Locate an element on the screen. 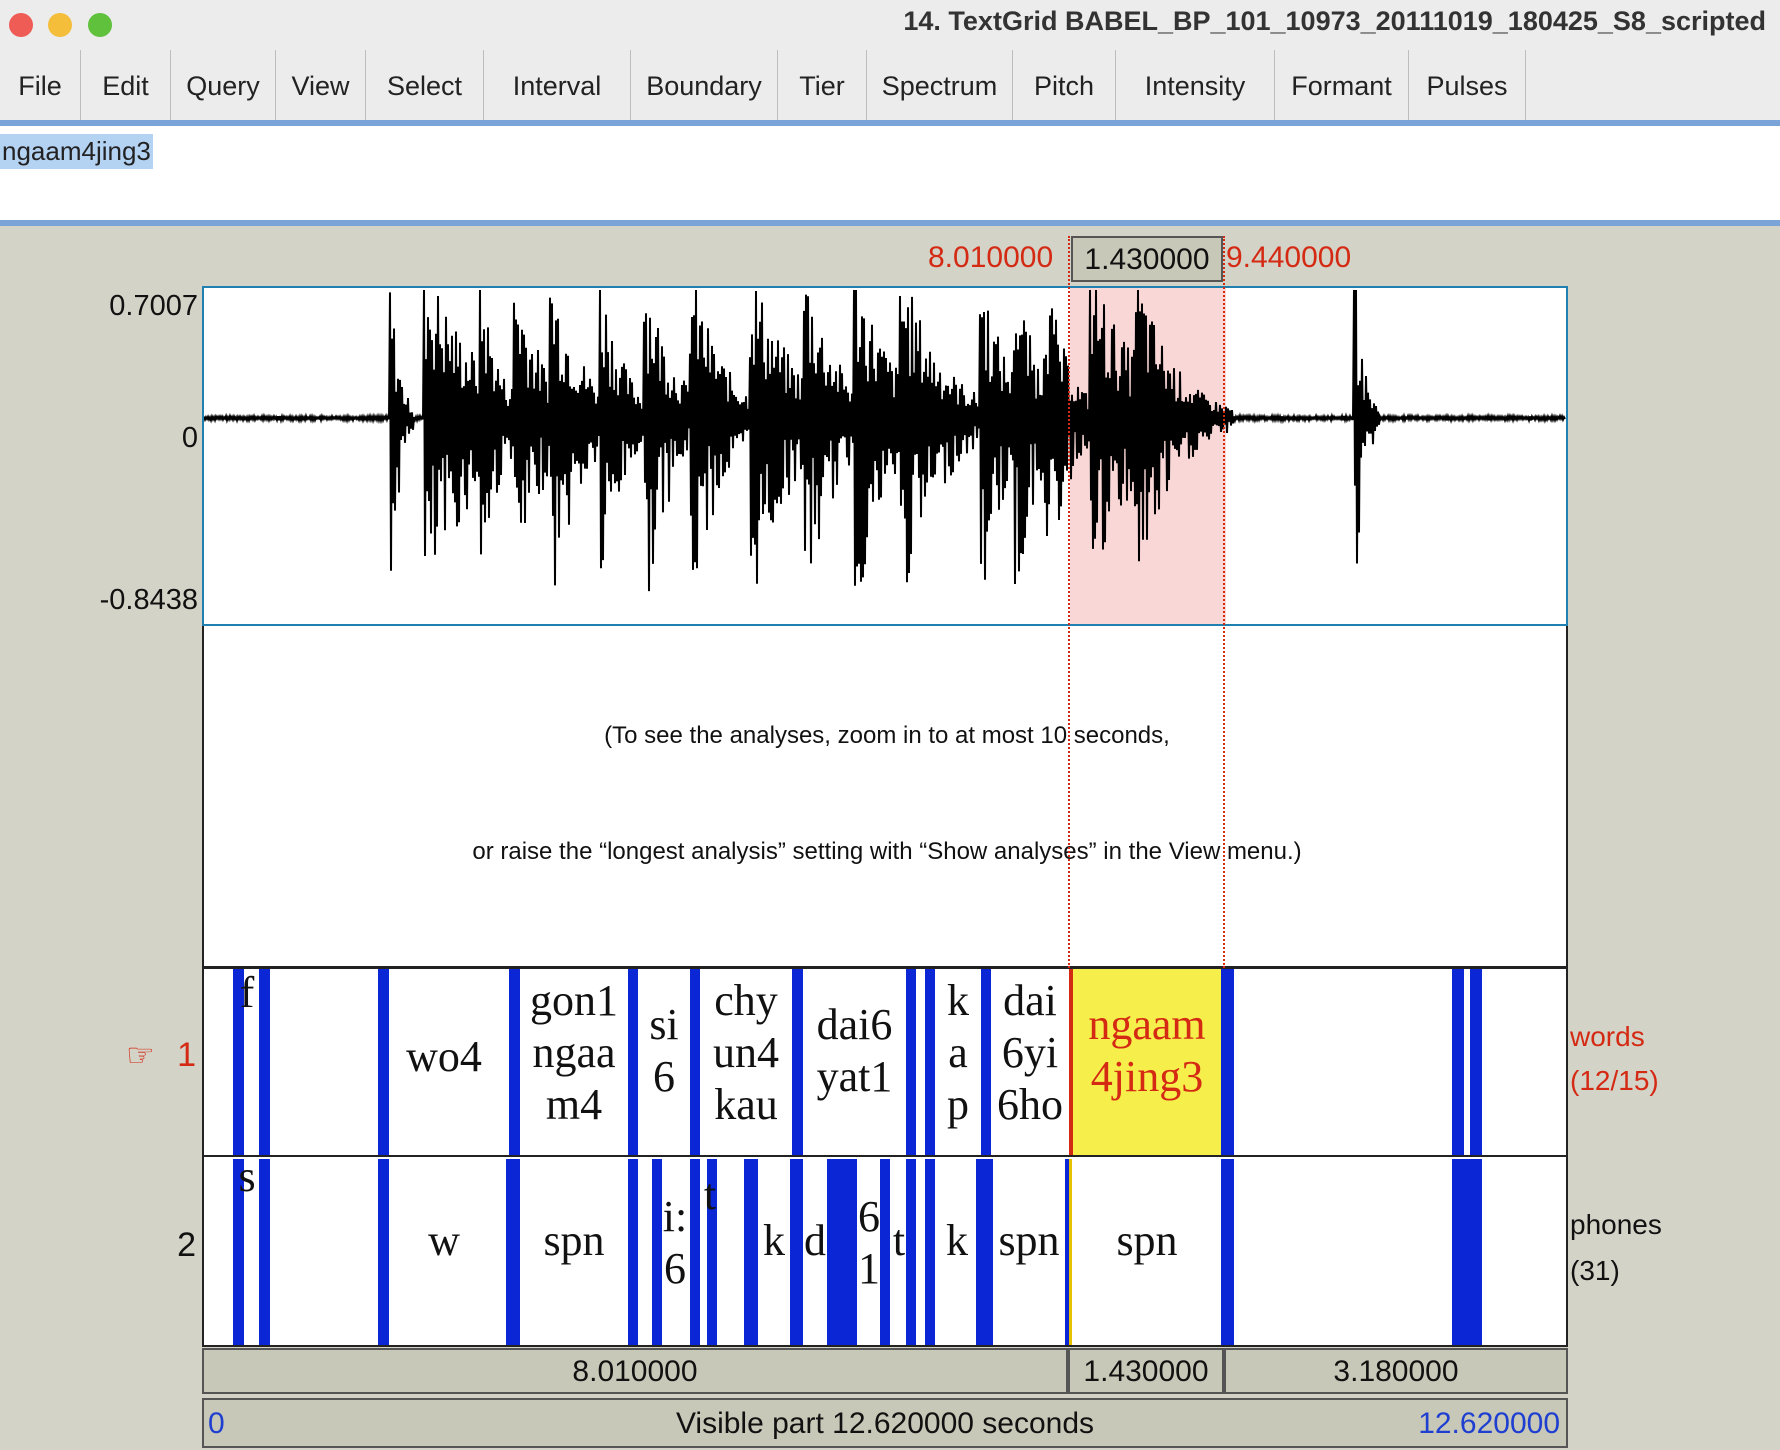 The width and height of the screenshot is (1780, 1450). menu-query: Query is located at coordinates (223, 85).